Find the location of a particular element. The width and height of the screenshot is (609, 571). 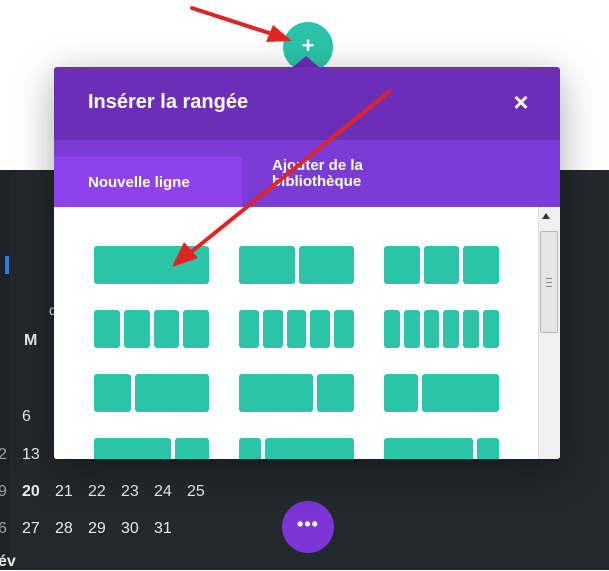

scroll-up-arrow-icon is located at coordinates (546, 216).